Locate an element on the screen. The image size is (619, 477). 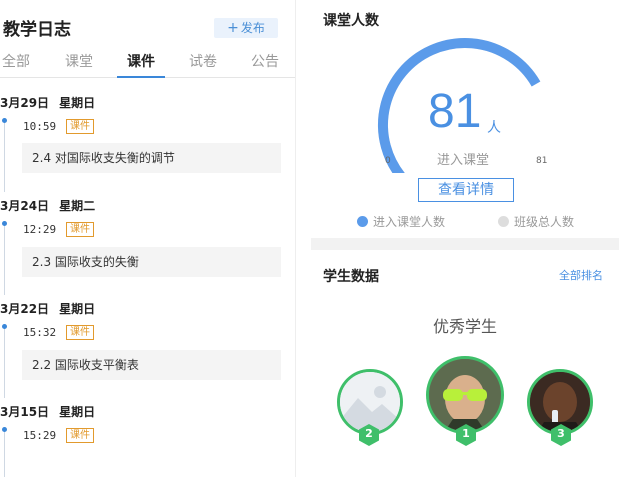
tab-classroom: 课堂 is located at coordinates (79, 65).